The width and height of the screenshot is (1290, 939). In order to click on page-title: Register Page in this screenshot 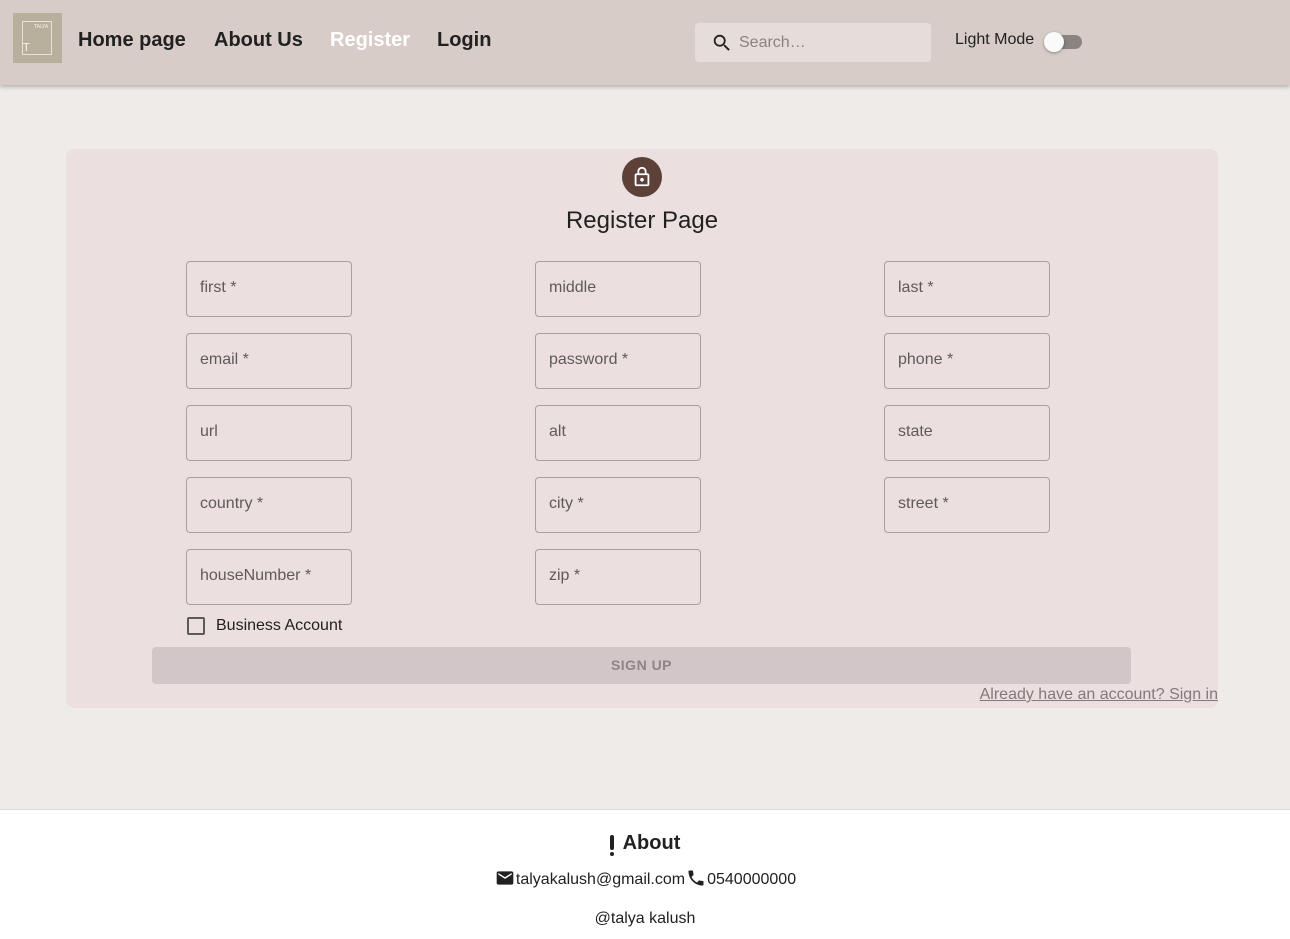, I will do `click(642, 220)`.